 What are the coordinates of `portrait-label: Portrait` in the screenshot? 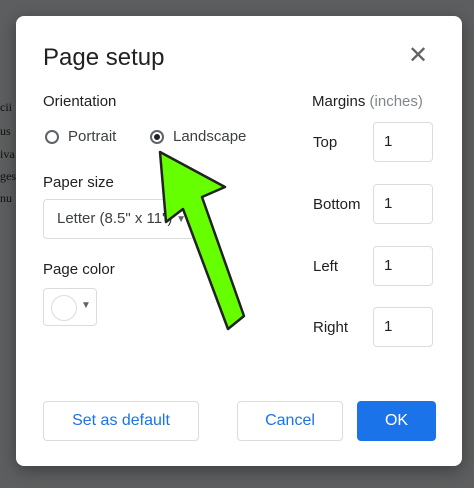 It's located at (92, 136).